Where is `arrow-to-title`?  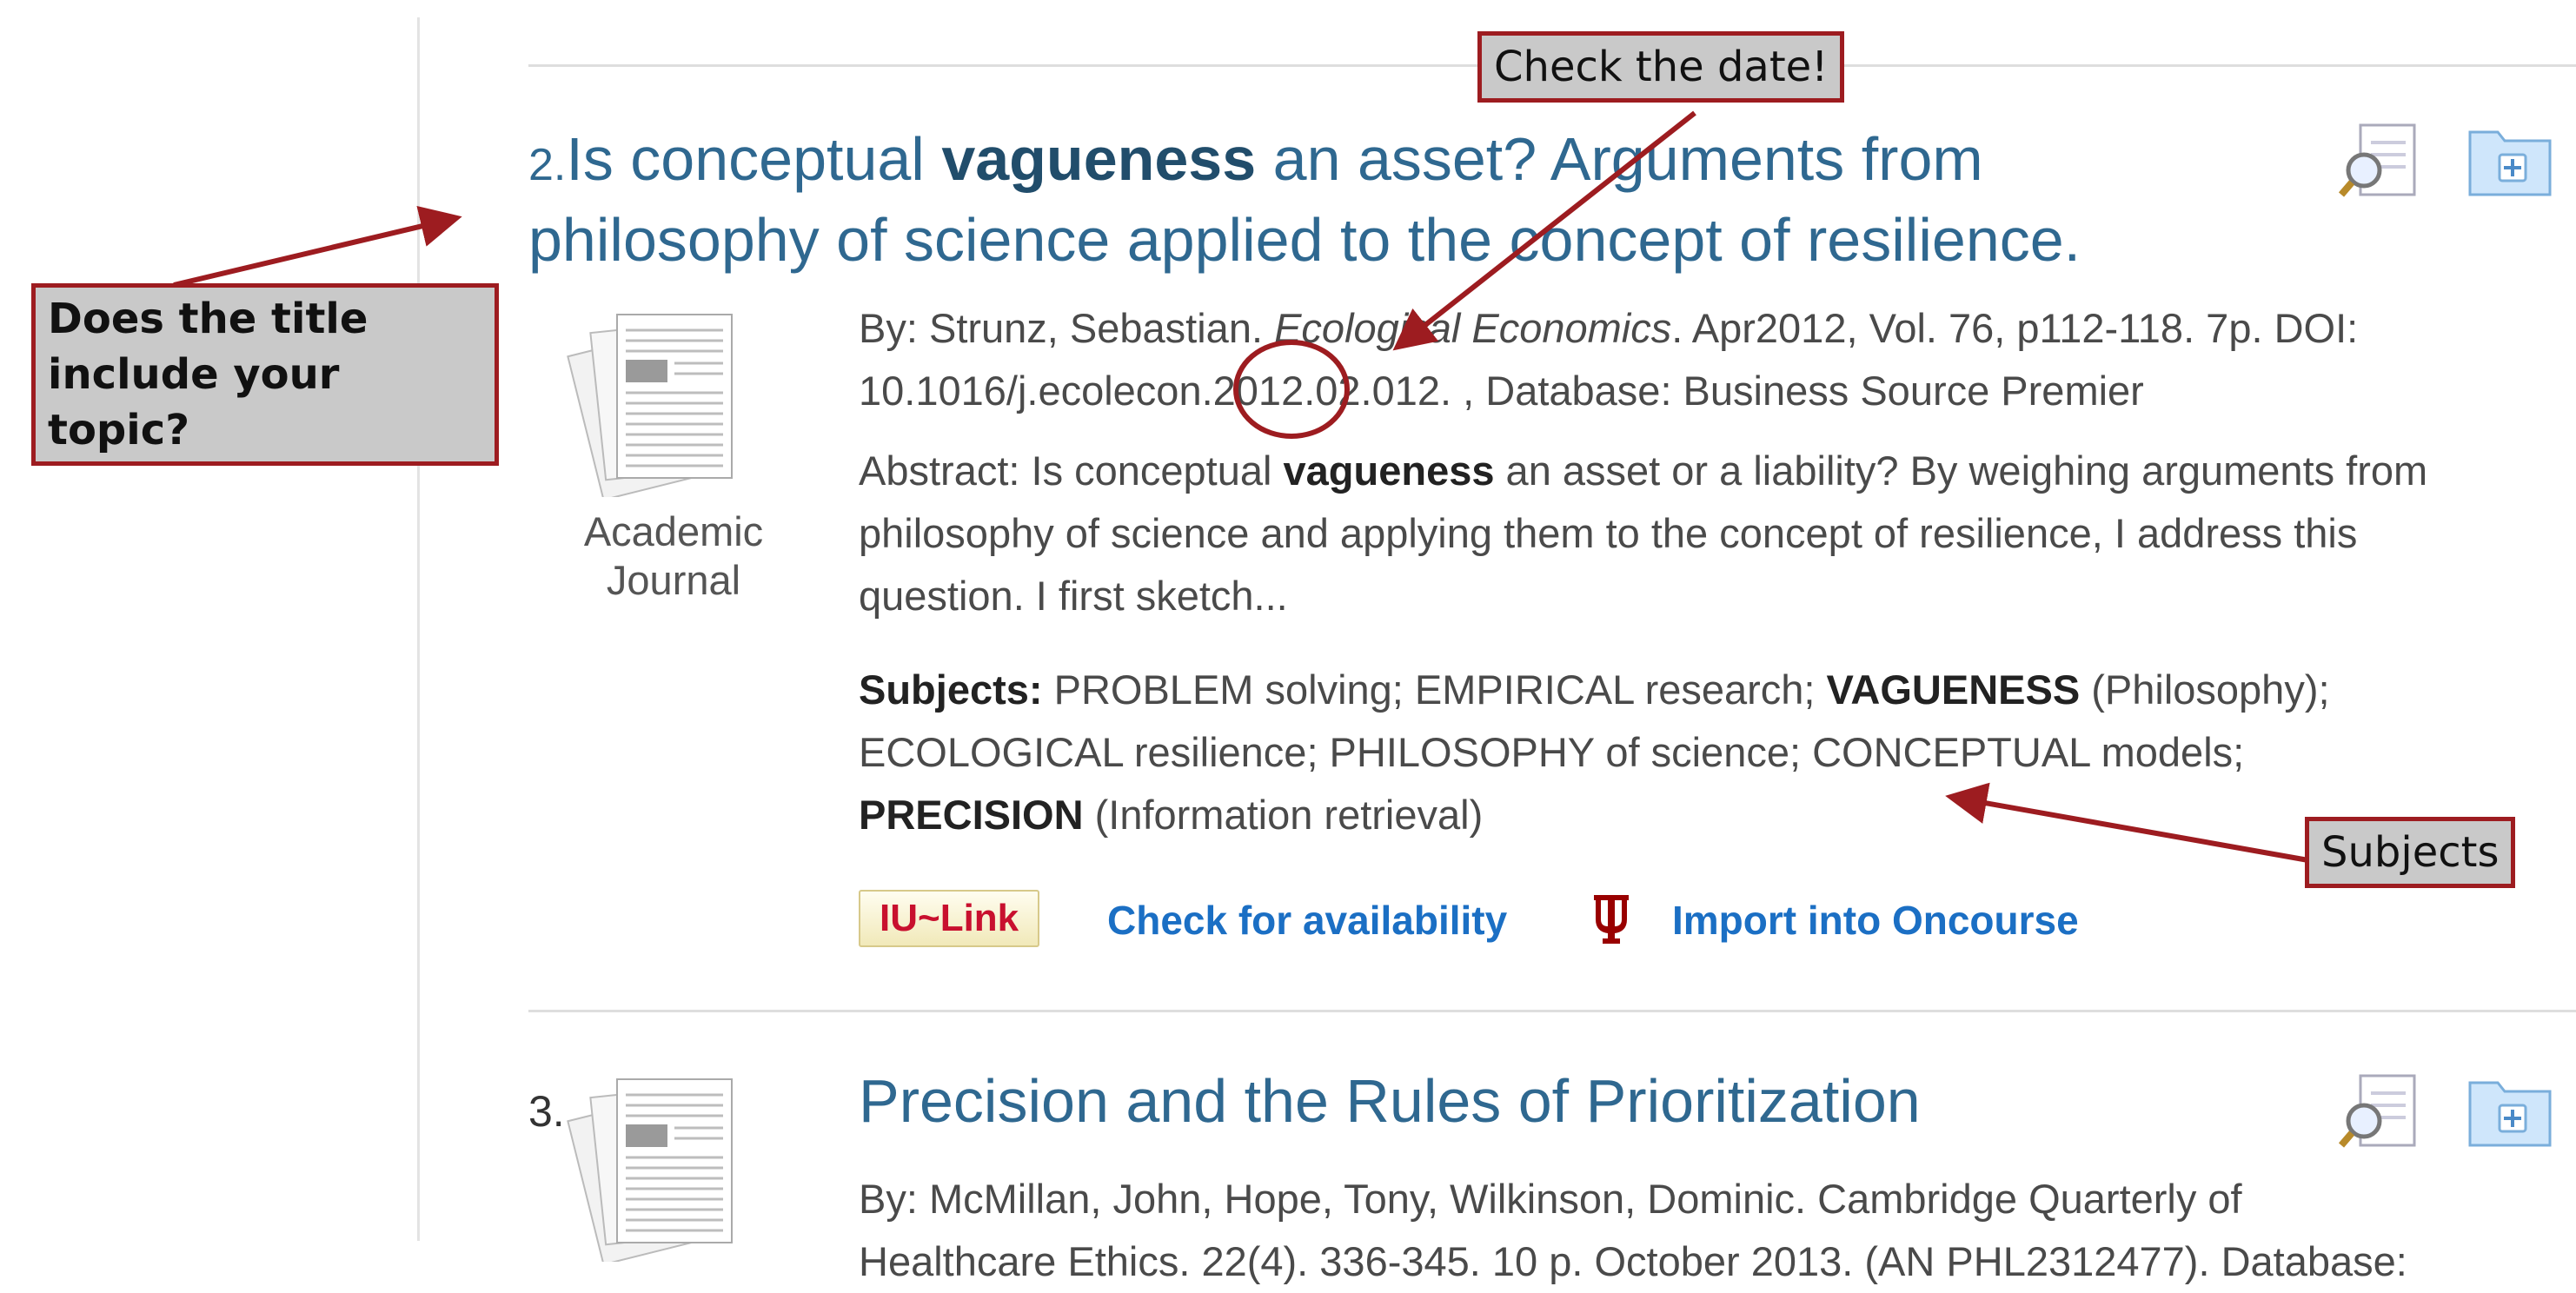
arrow-to-title is located at coordinates (317, 246).